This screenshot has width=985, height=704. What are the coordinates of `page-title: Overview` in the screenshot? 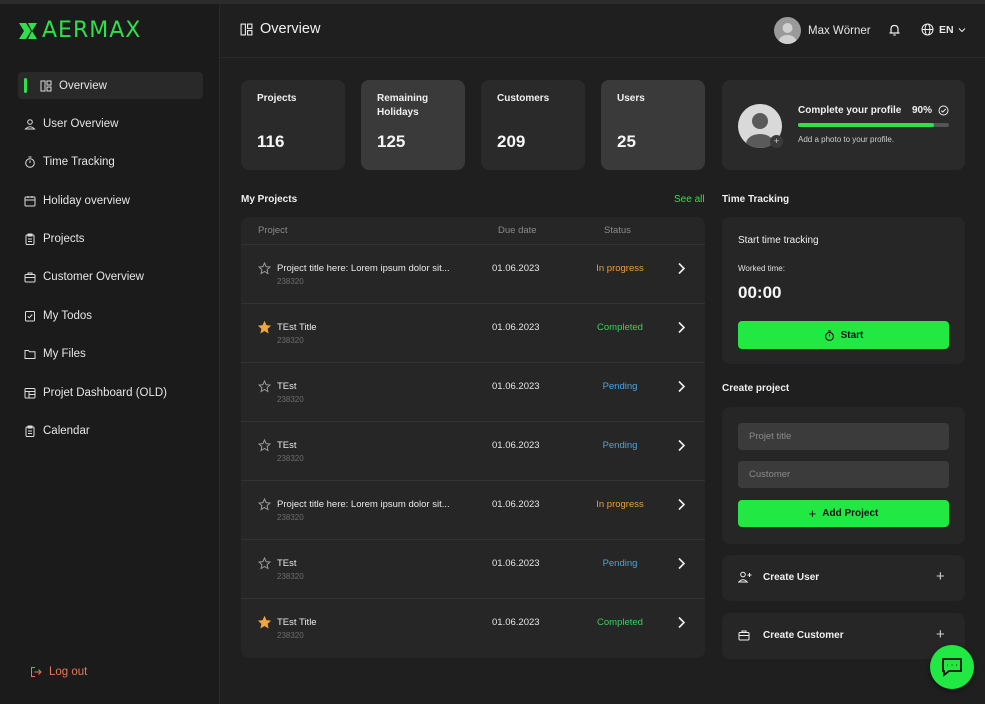 It's located at (280, 29).